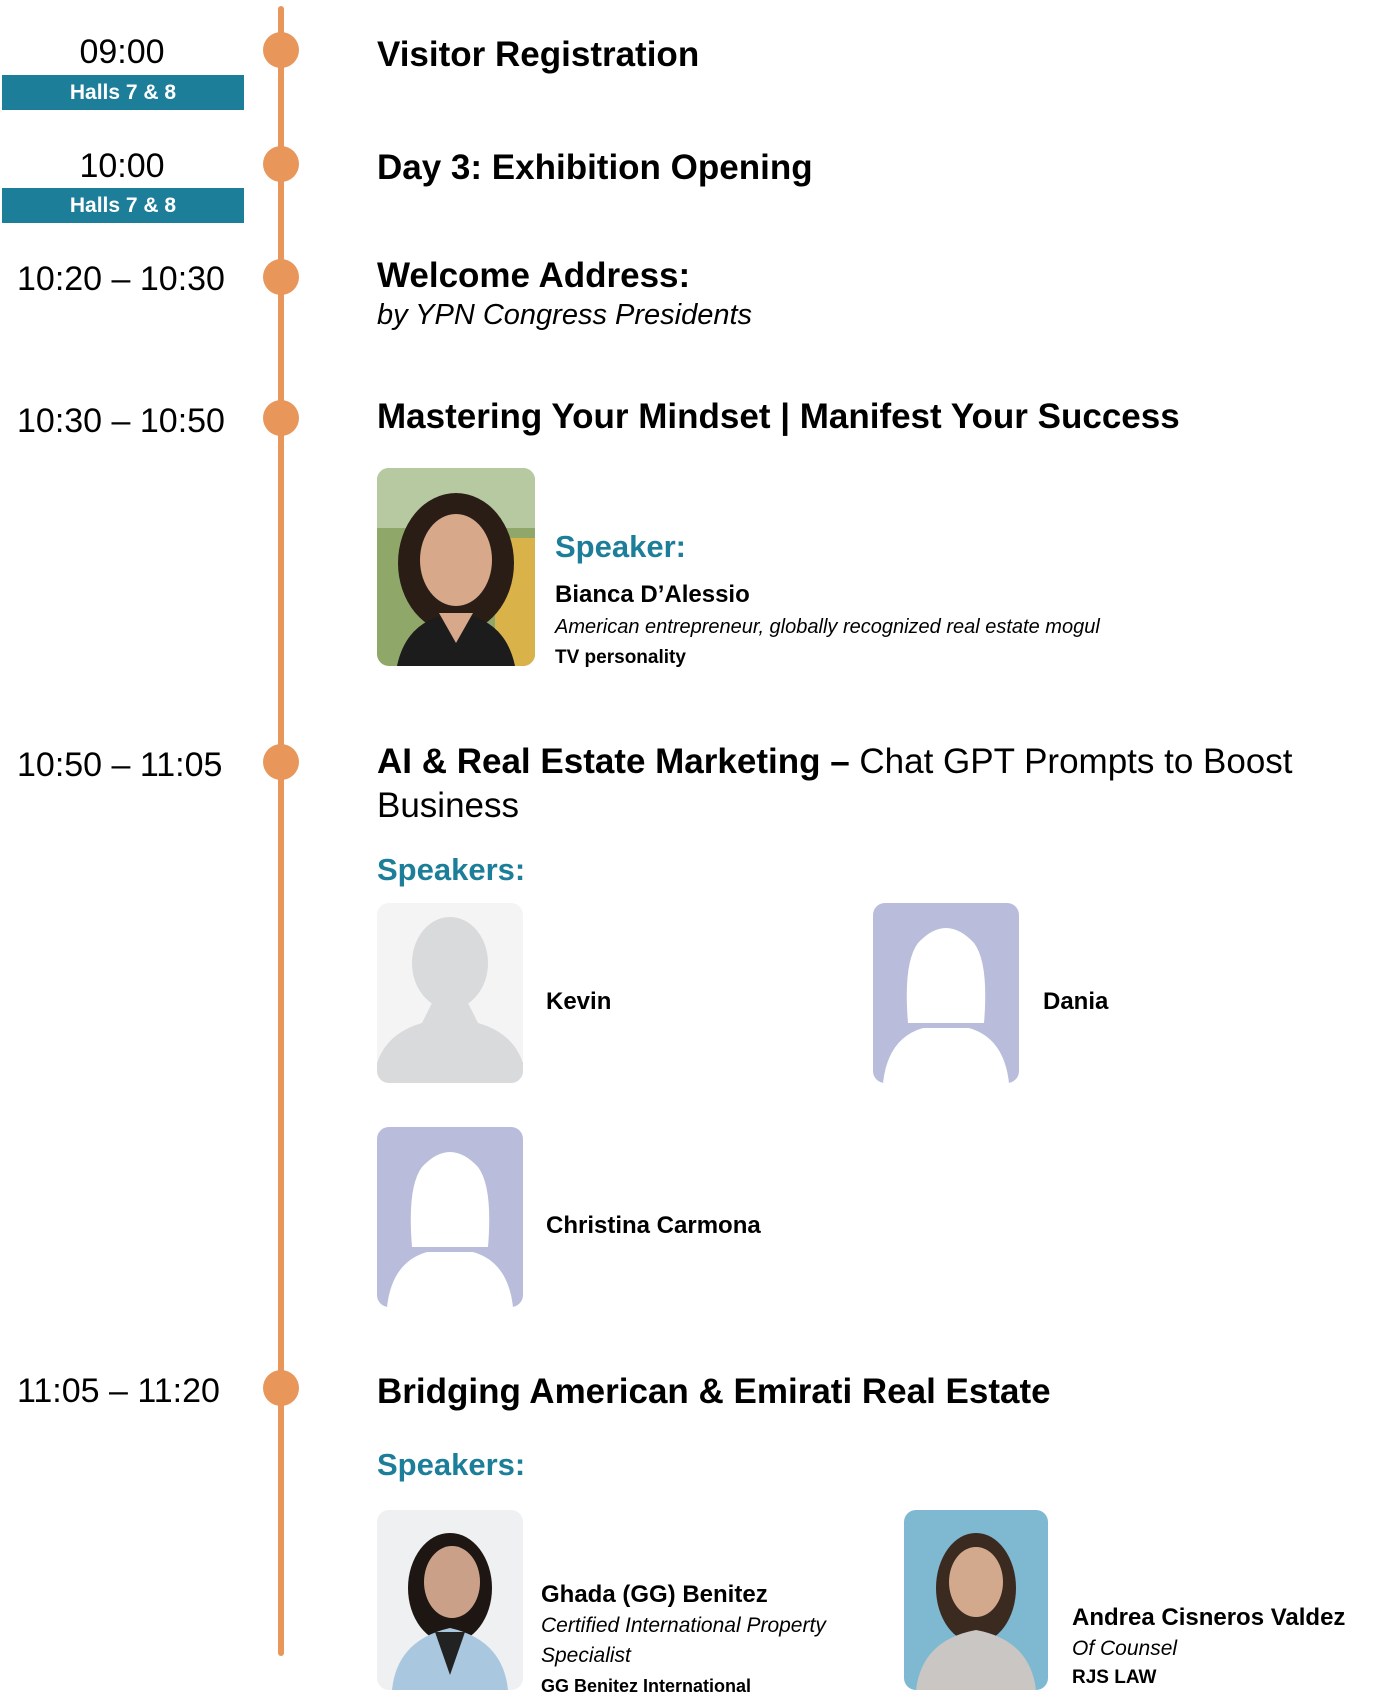 Image resolution: width=1399 pixels, height=1702 pixels. I want to click on speaker-org: RJS LAW, so click(1114, 1677).